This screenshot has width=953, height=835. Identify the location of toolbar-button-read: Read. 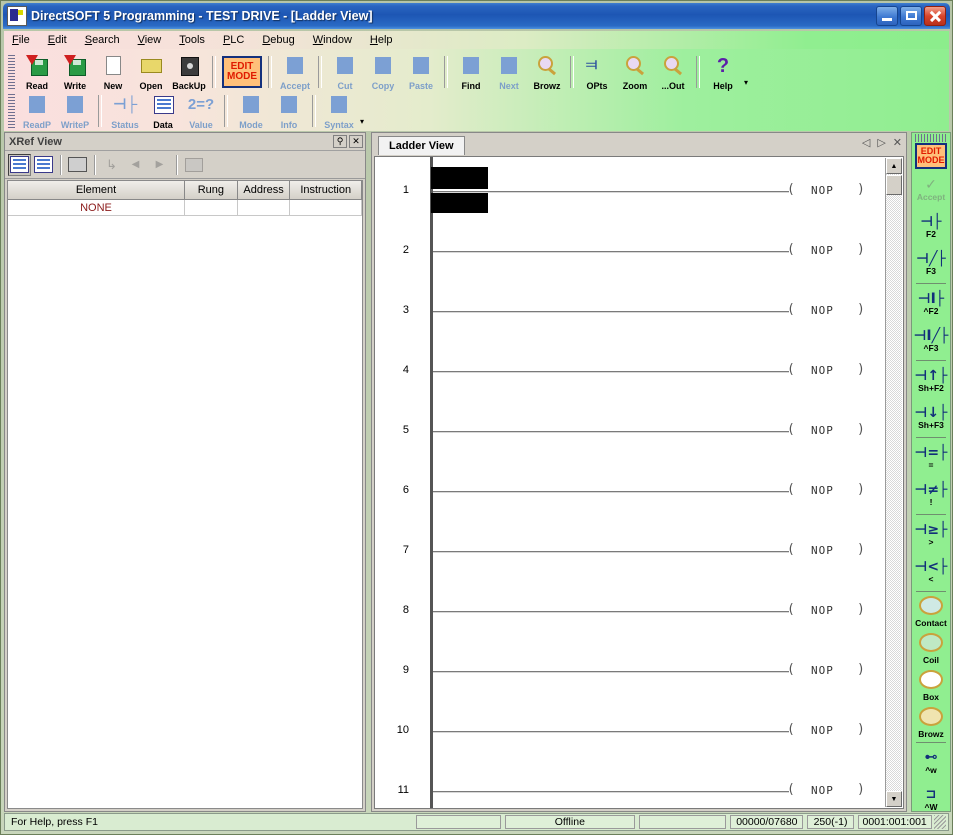
(37, 72).